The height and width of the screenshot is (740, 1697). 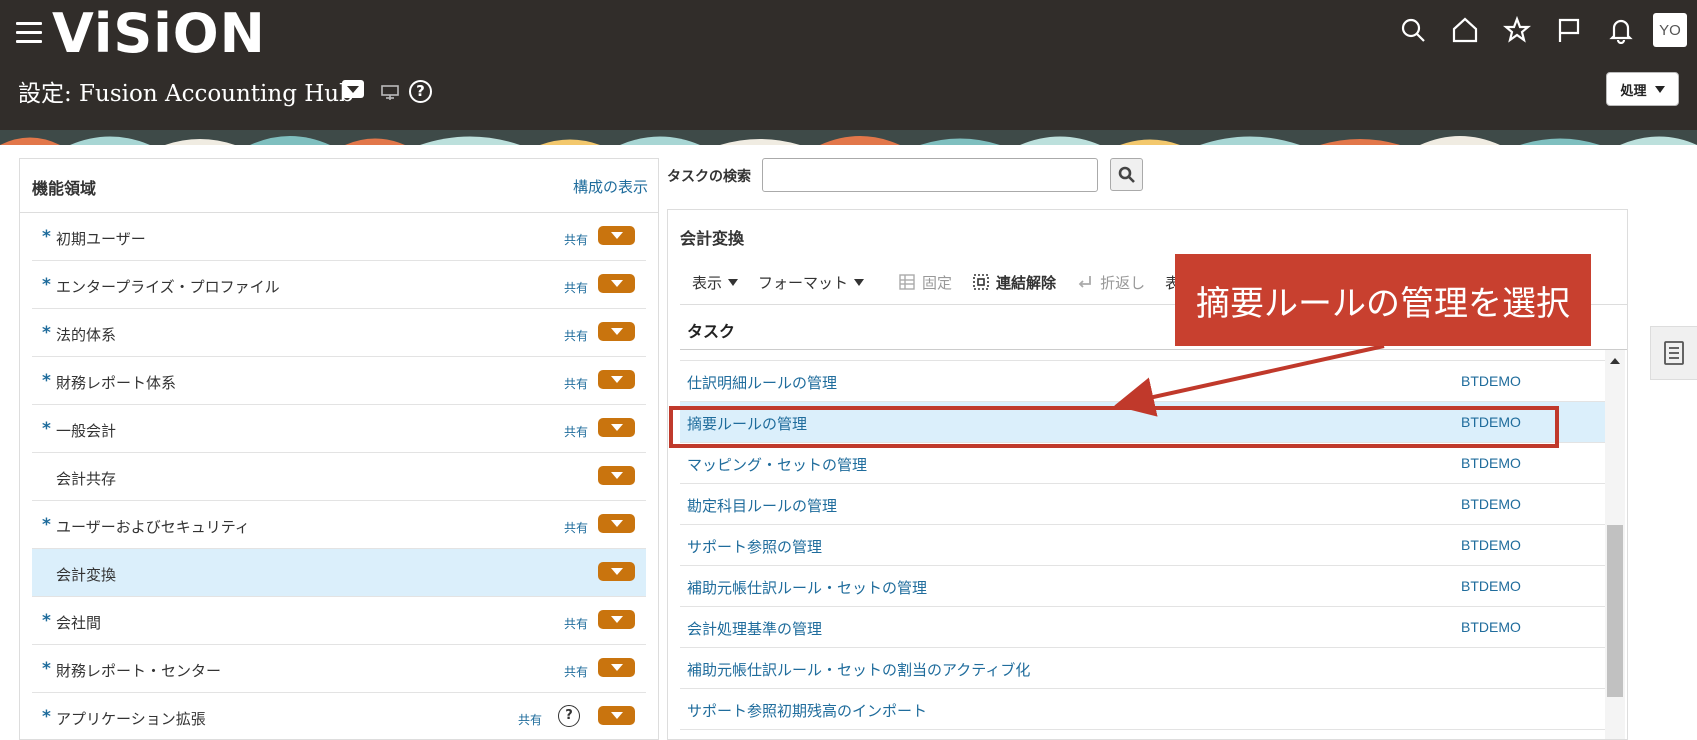 What do you see at coordinates (711, 331) in the screenshot?
I see `column-header-label: タスク` at bounding box center [711, 331].